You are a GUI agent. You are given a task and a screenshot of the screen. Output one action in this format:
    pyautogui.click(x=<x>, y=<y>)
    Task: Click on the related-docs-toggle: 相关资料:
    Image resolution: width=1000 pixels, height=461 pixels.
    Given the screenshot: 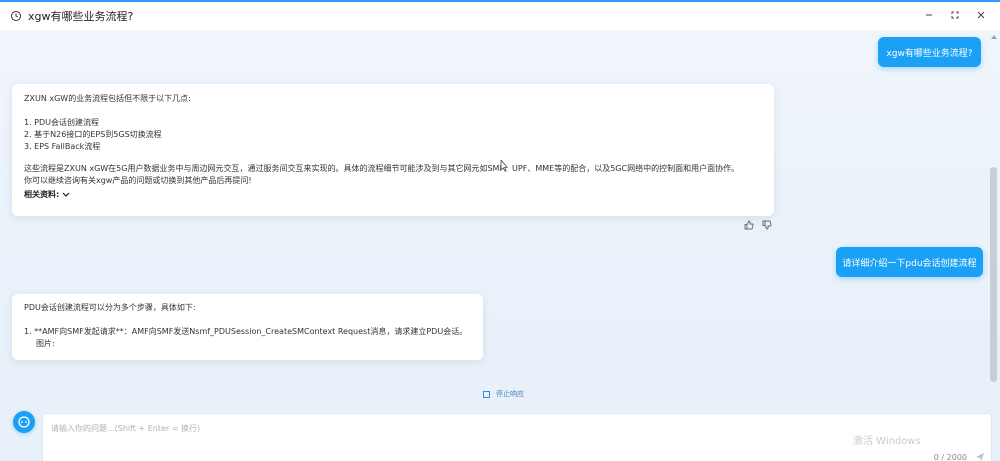 What is the action you would take?
    pyautogui.click(x=393, y=195)
    